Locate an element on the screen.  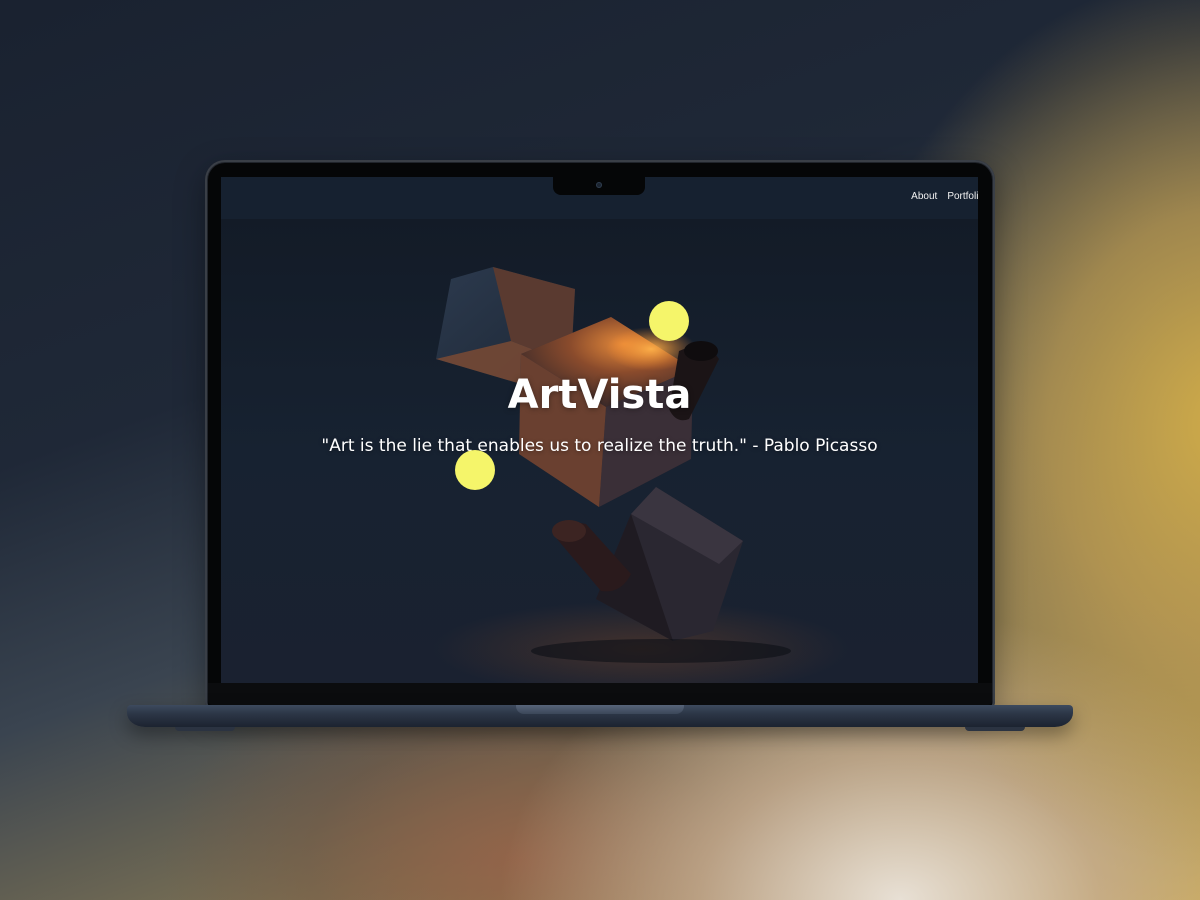
nav-links: About Portfolio is located at coordinates (944, 196).